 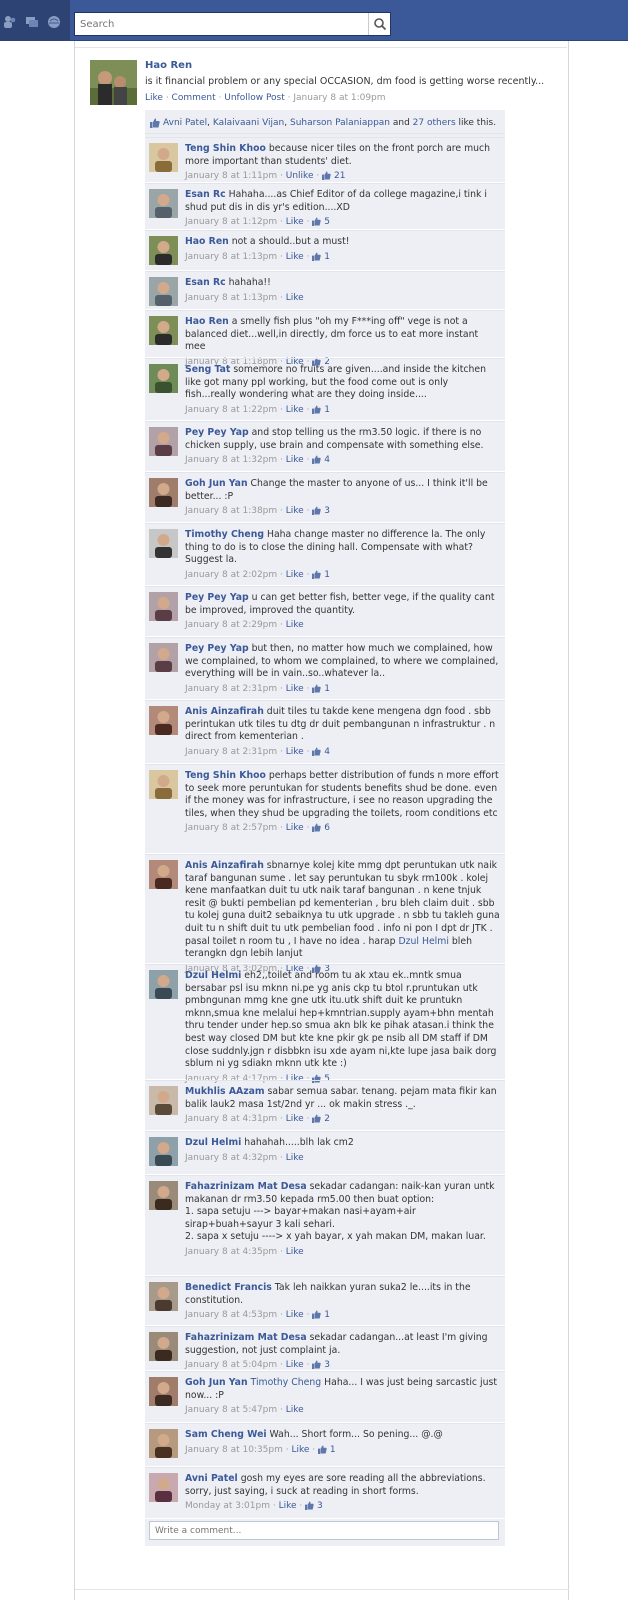 I want to click on liker-link: Kalaivaani Vijan, so click(x=248, y=123).